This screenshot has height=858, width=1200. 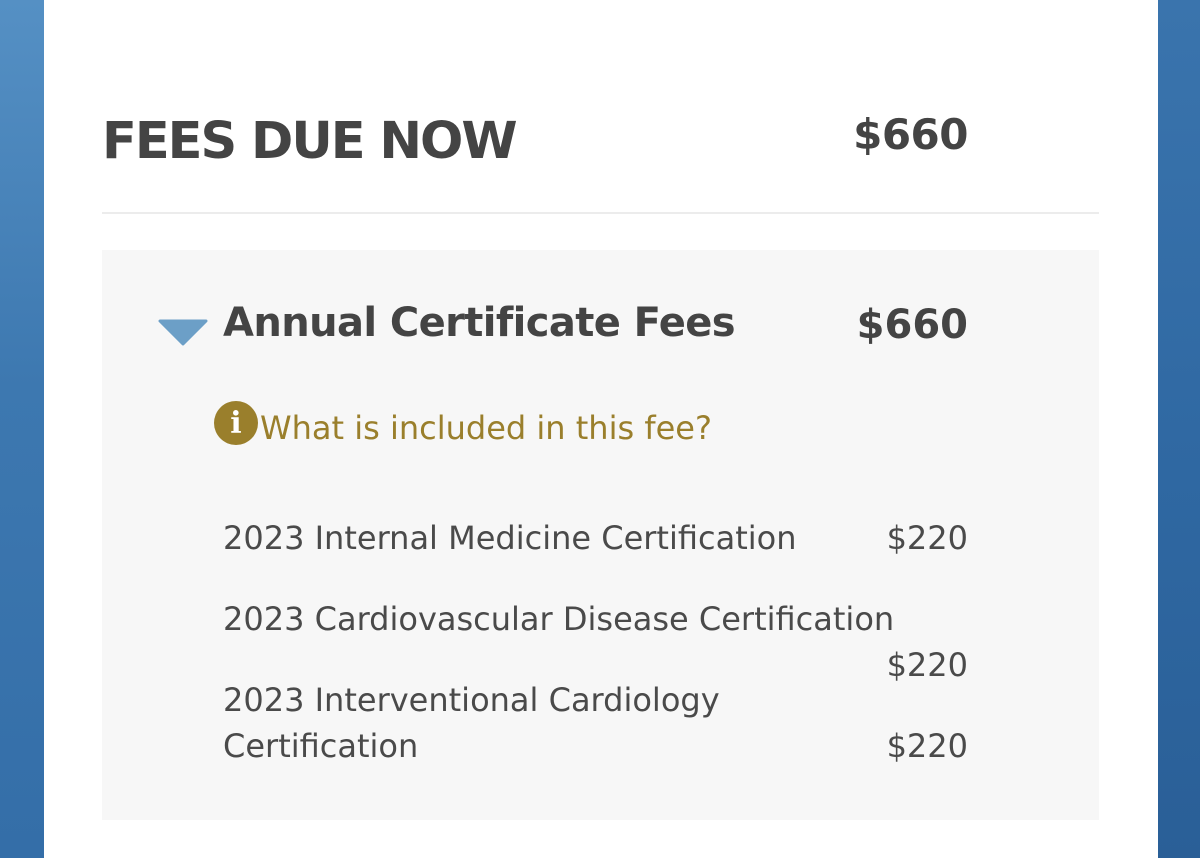 I want to click on fee-item-name-line2: Certification, so click(x=321, y=746).